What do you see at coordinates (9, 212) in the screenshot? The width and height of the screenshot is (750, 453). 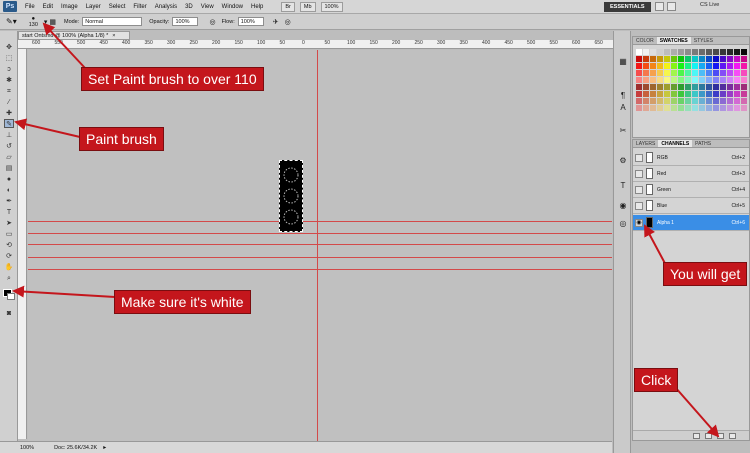 I see `type-tool-icon: T` at bounding box center [9, 212].